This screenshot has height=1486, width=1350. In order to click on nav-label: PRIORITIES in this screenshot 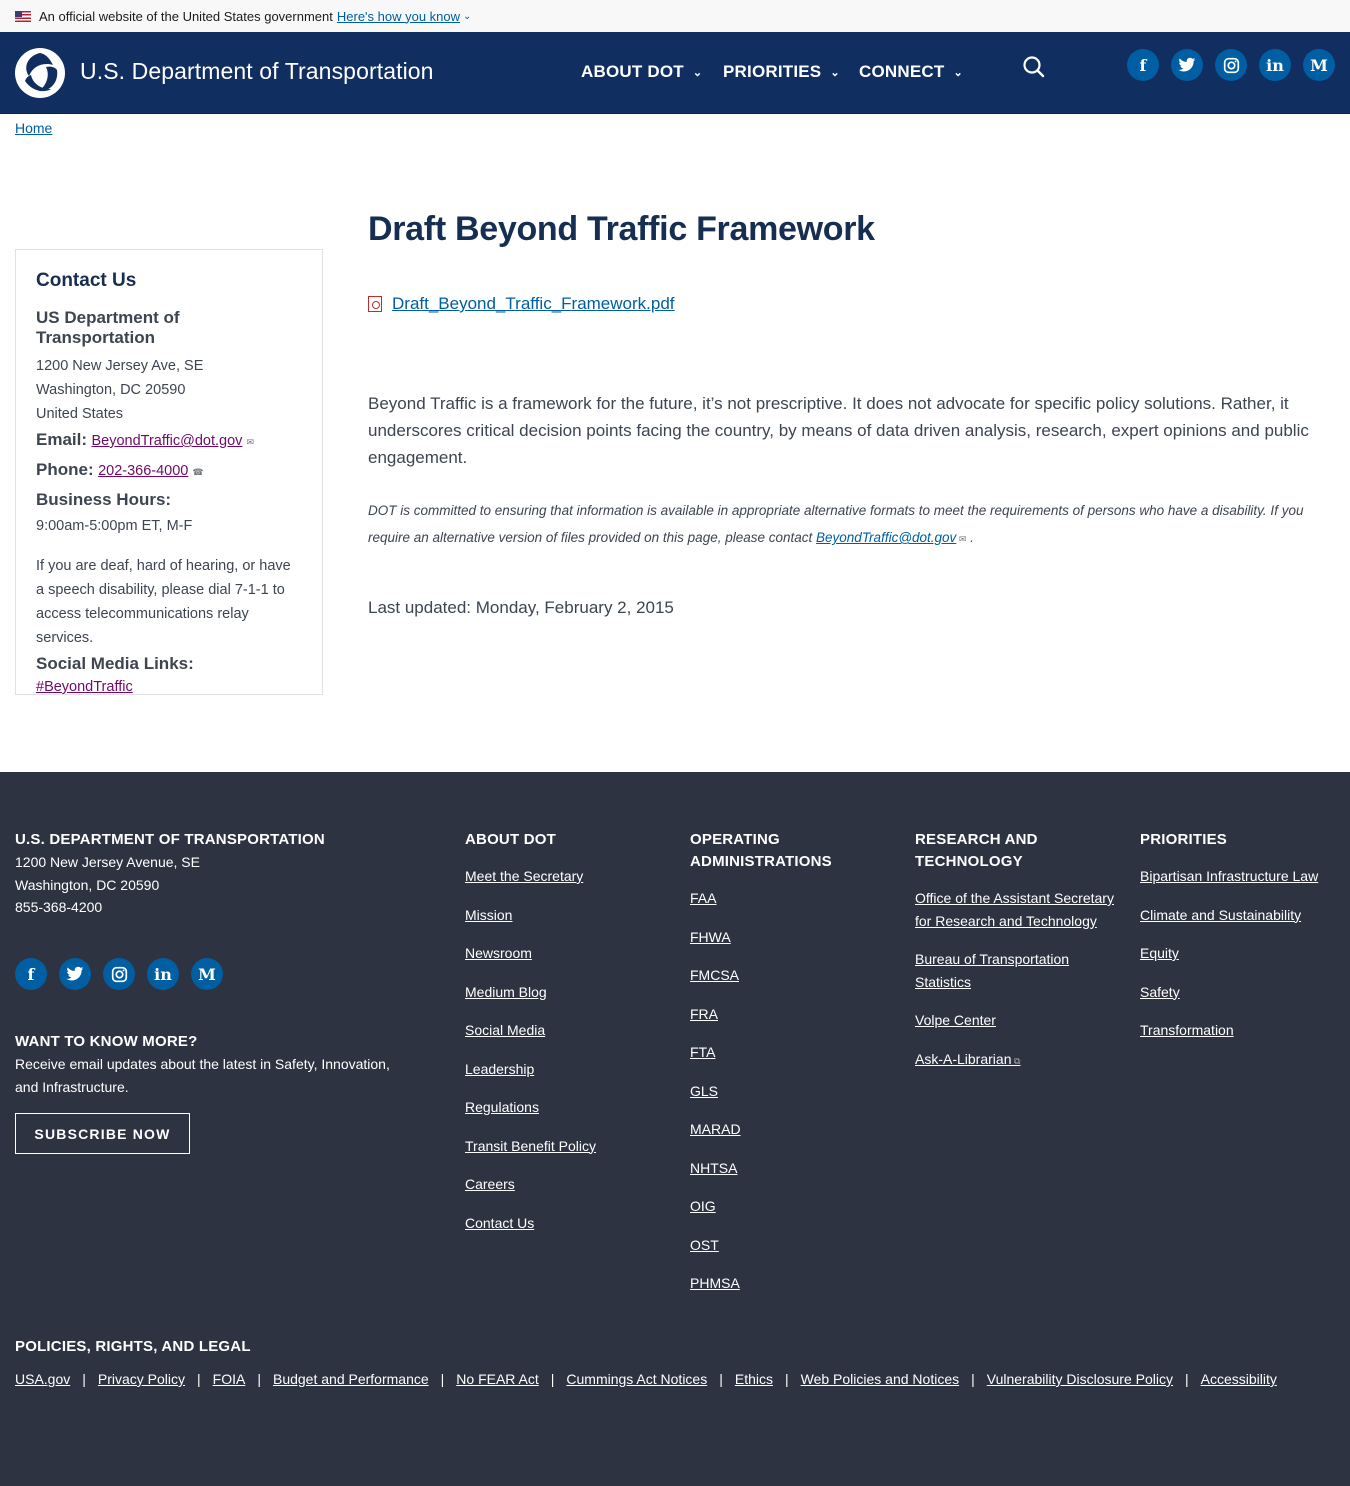, I will do `click(772, 71)`.